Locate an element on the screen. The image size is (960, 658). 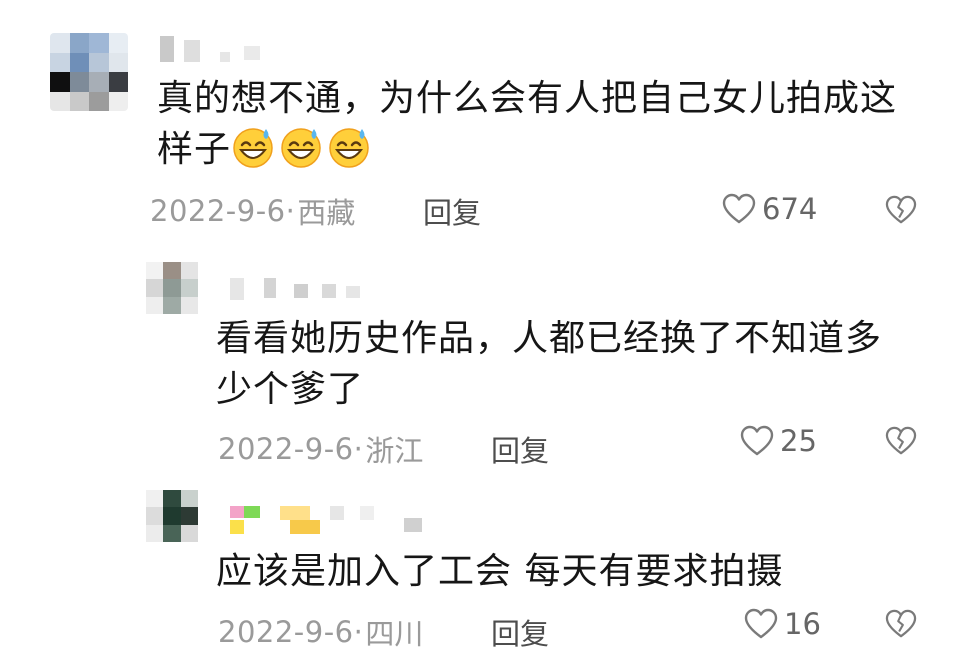
comment-text: 真的想不通，为什么会有人把自己女儿拍成这 样子 is located at coordinates (537, 124).